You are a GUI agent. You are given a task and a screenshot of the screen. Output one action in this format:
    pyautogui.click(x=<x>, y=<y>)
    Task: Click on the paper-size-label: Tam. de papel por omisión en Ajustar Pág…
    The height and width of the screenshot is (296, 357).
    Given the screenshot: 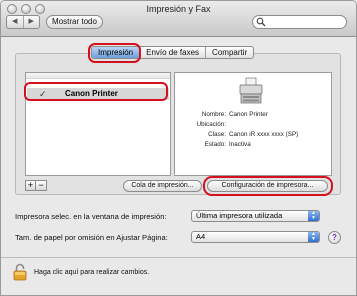 What is the action you would take?
    pyautogui.click(x=91, y=237)
    